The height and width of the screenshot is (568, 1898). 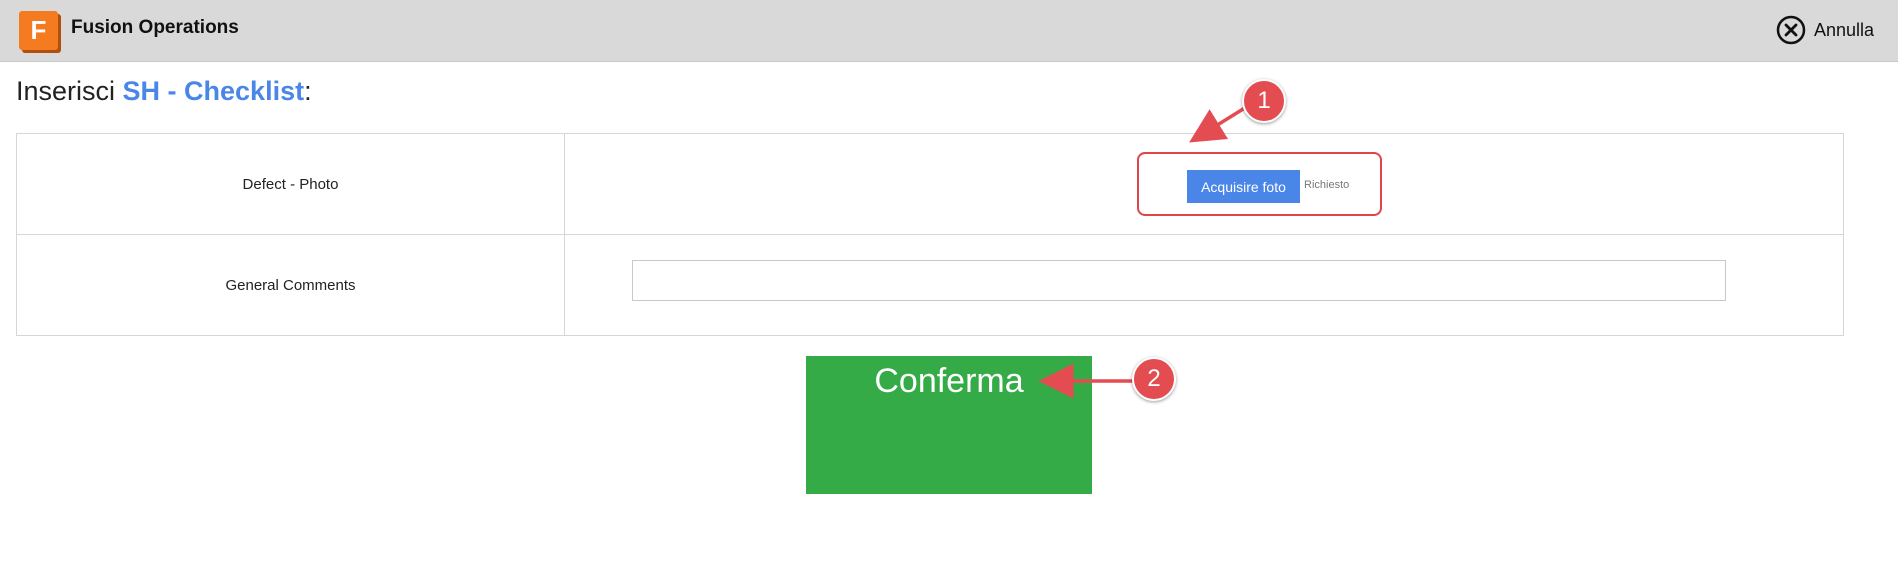 I want to click on cancel-button: Annulla, so click(x=1825, y=30).